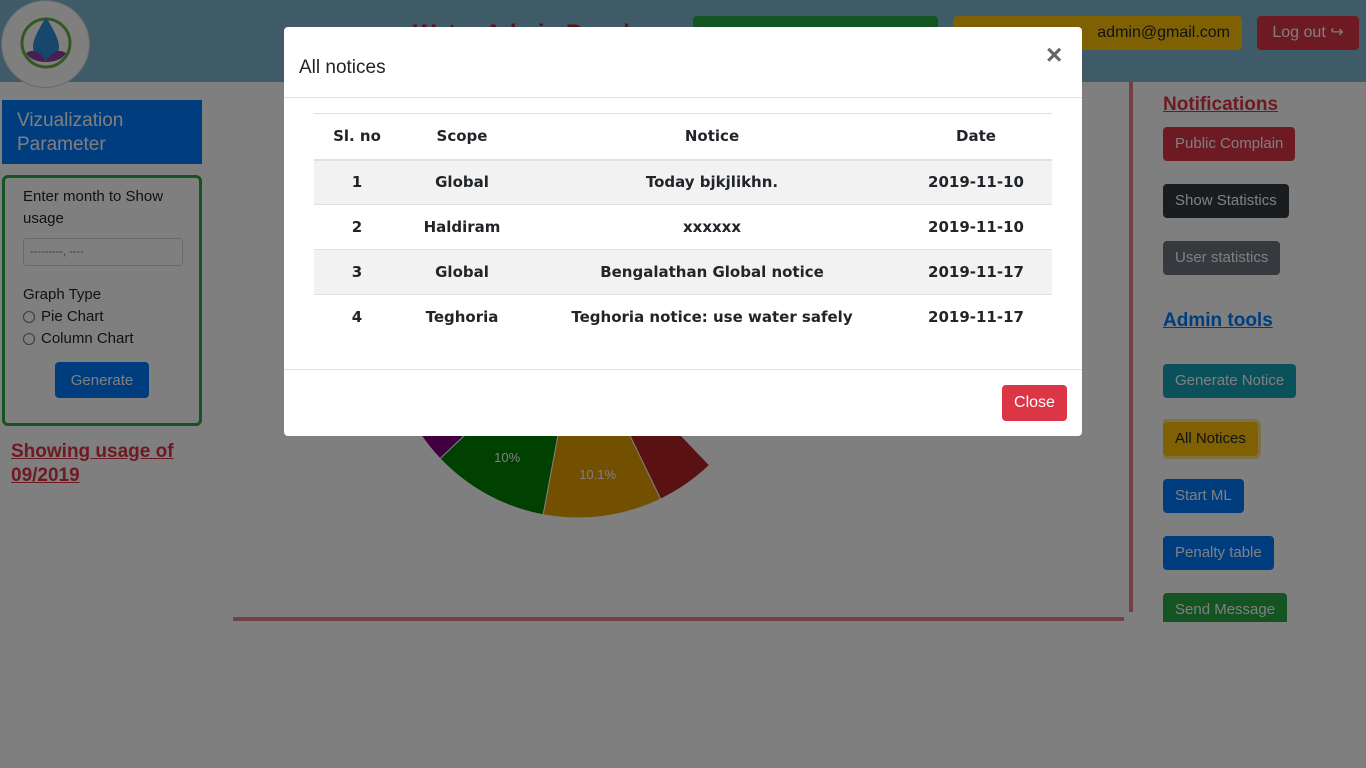 This screenshot has height=768, width=1366. I want to click on cell-scope: Teghoria, so click(462, 317).